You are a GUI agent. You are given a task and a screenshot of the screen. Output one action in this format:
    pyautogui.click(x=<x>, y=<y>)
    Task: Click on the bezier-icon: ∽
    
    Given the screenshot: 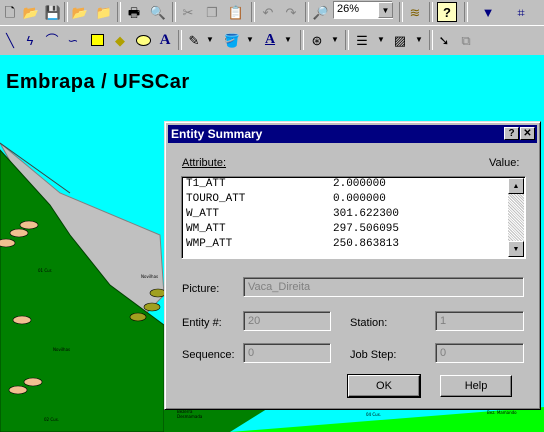 What is the action you would take?
    pyautogui.click(x=73, y=40)
    